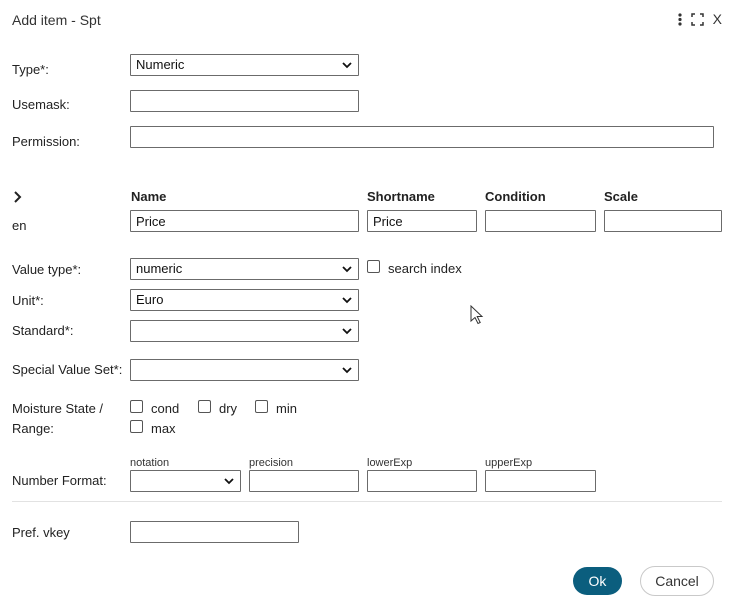  Describe the element at coordinates (304, 481) in the screenshot. I see `precision-input` at that location.